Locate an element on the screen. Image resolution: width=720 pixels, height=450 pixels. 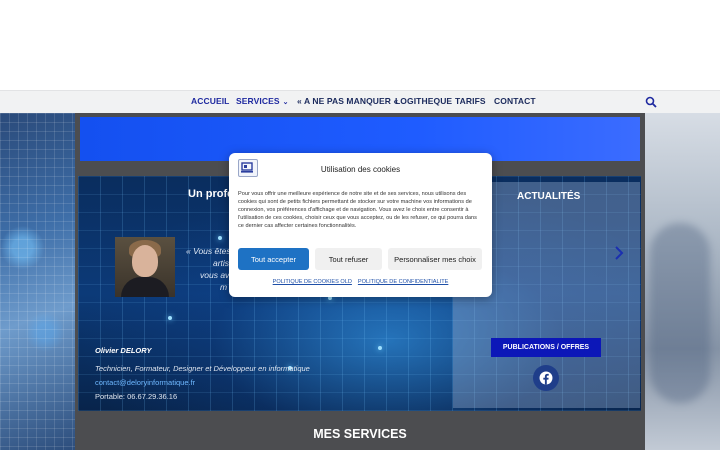
chevron-down-icon: ⌄ is located at coordinates (285, 102).